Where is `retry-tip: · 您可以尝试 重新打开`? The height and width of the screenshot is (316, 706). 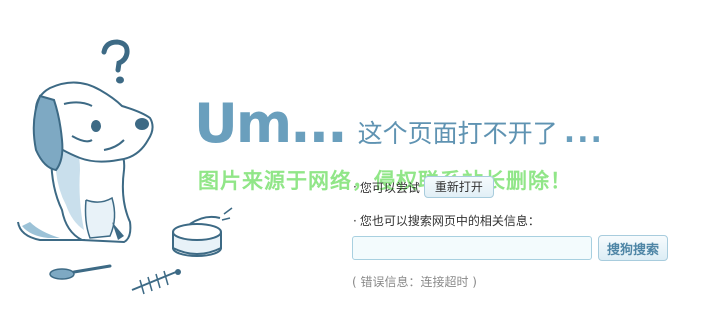
retry-tip: · 您可以尝试 重新打开 is located at coordinates (423, 187).